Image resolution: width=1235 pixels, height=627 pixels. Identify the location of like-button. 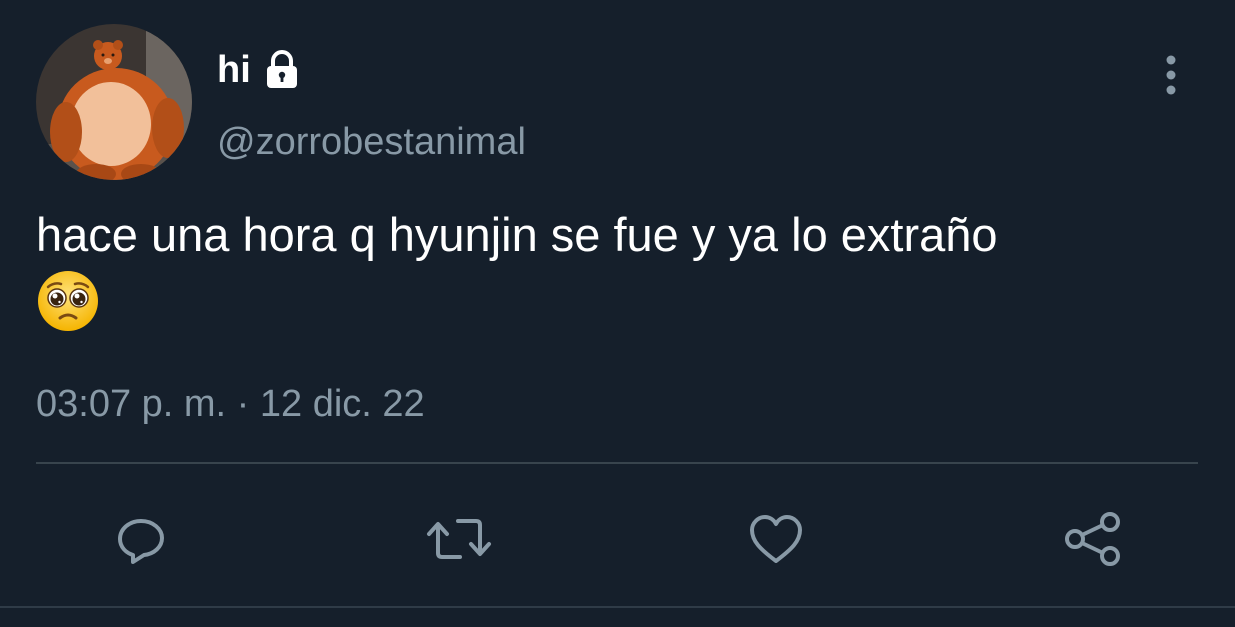
(776, 539).